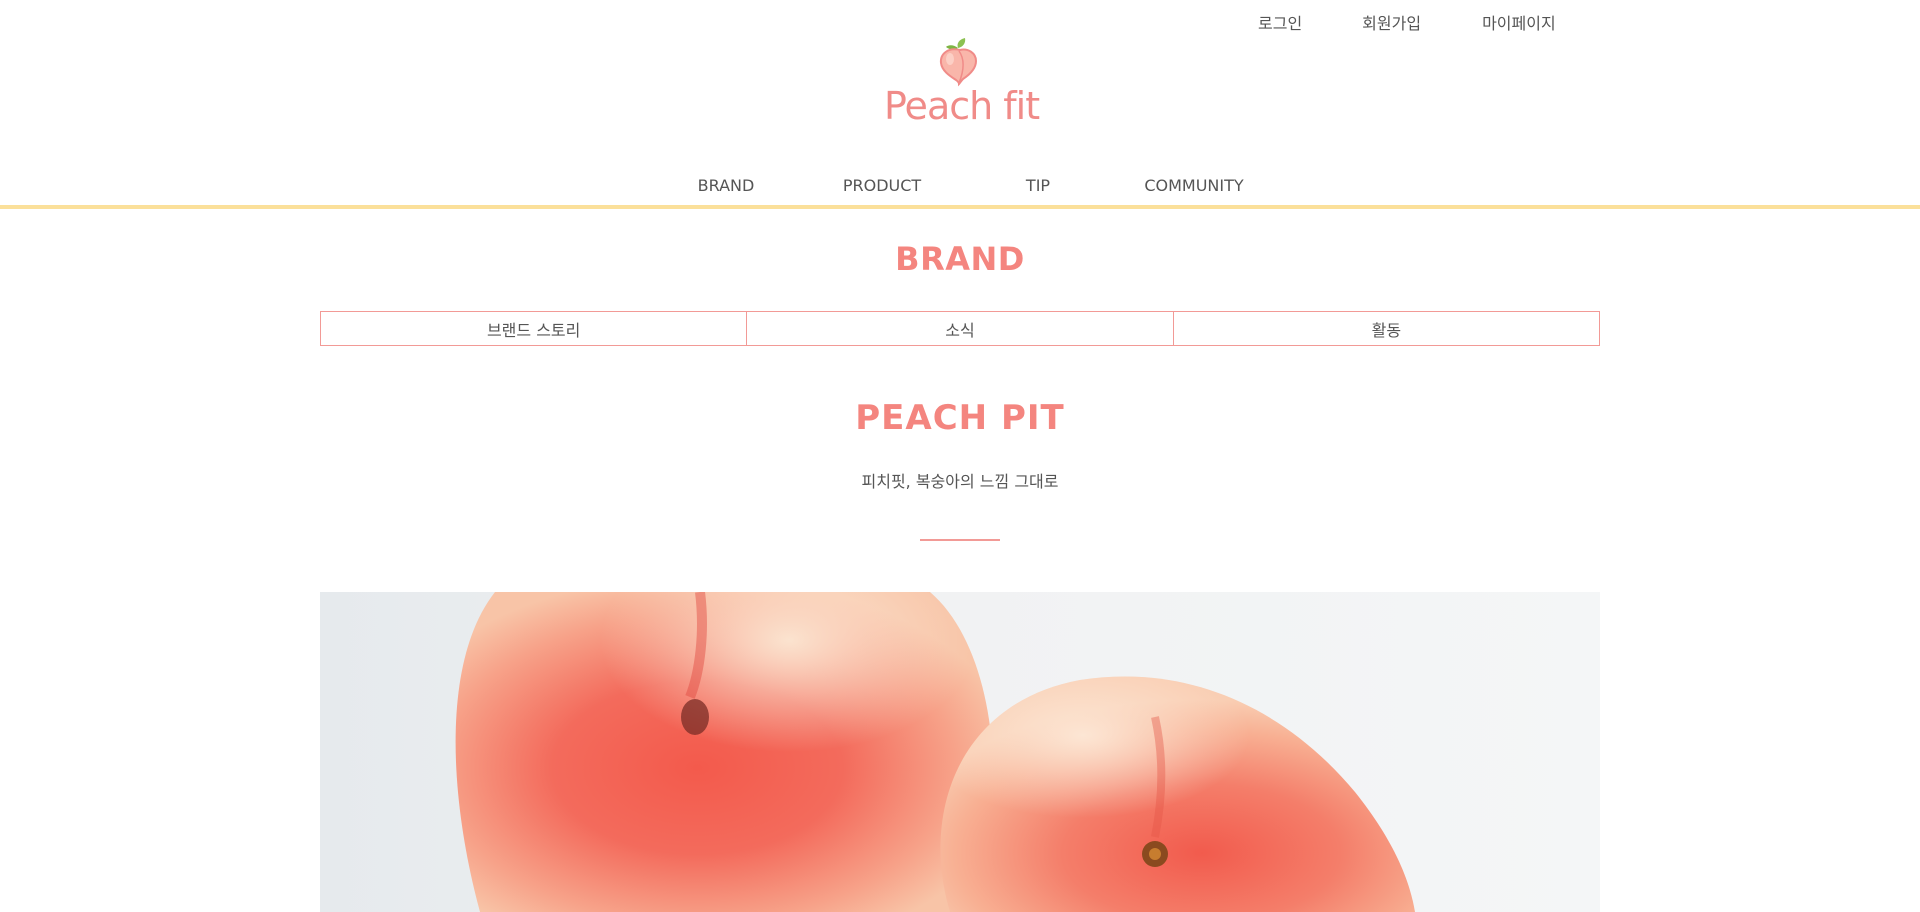  I want to click on tab-news: 소식, so click(959, 328).